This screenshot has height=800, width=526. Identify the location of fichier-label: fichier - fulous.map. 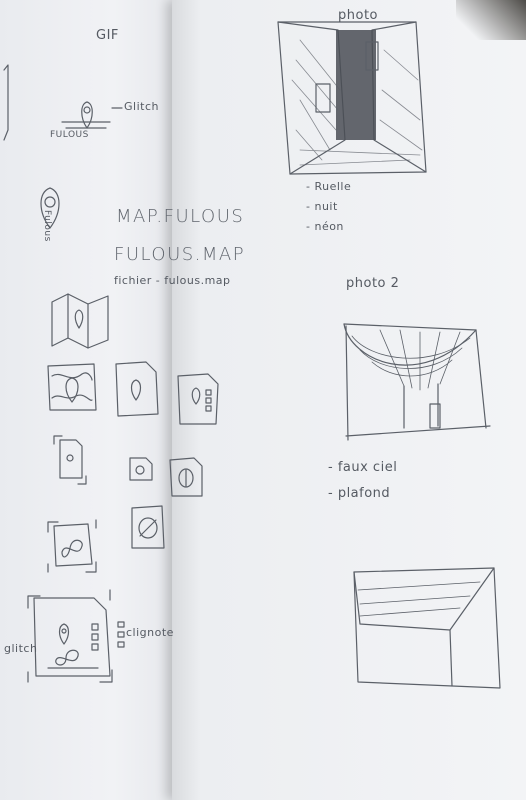
(172, 280).